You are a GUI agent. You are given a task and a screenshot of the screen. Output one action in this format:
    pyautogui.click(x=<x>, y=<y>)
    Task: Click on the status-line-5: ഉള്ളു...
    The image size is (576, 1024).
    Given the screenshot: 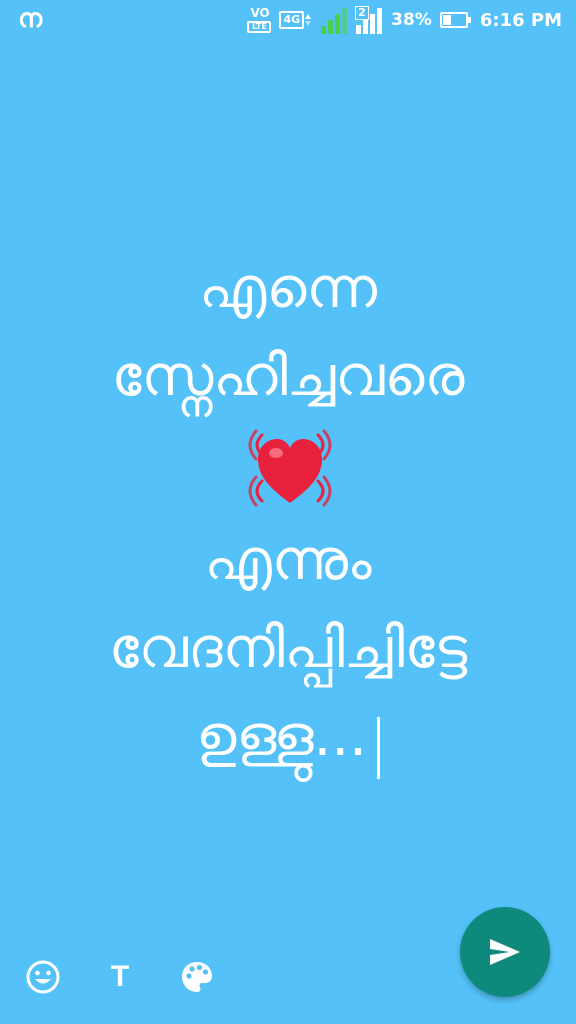 What is the action you would take?
    pyautogui.click(x=281, y=736)
    